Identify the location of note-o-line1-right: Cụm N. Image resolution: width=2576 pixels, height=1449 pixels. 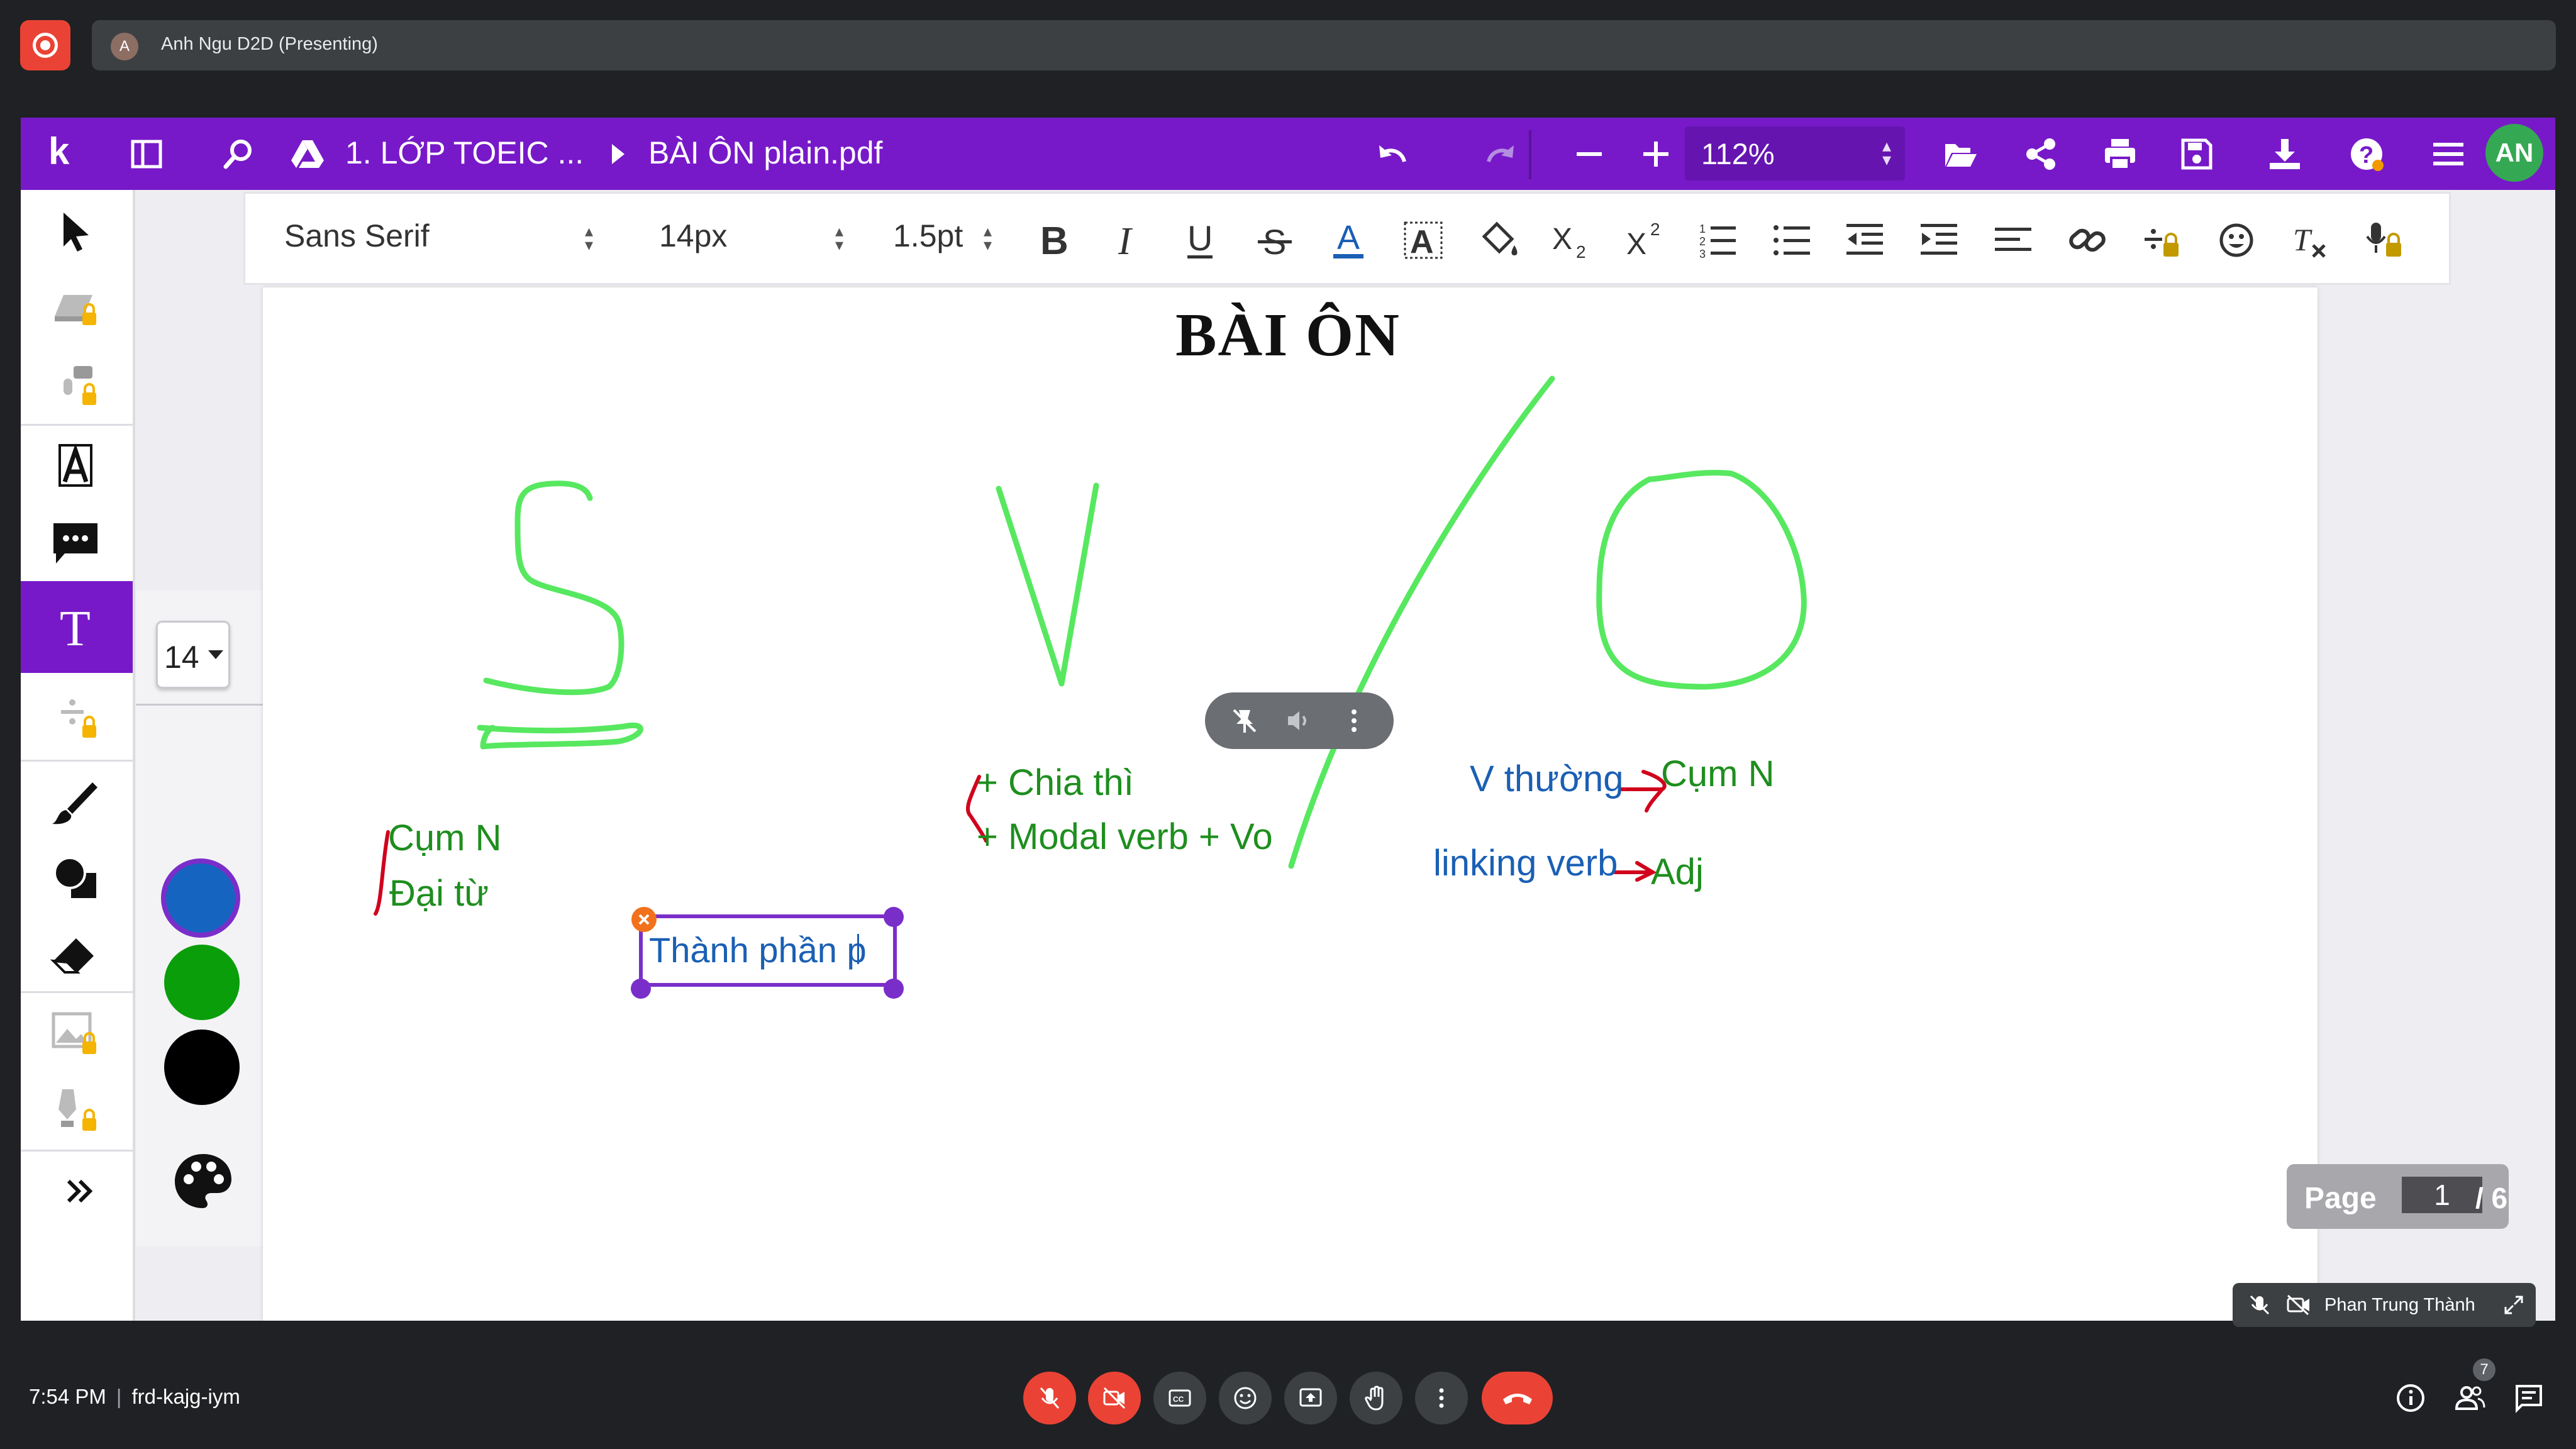
(1718, 773).